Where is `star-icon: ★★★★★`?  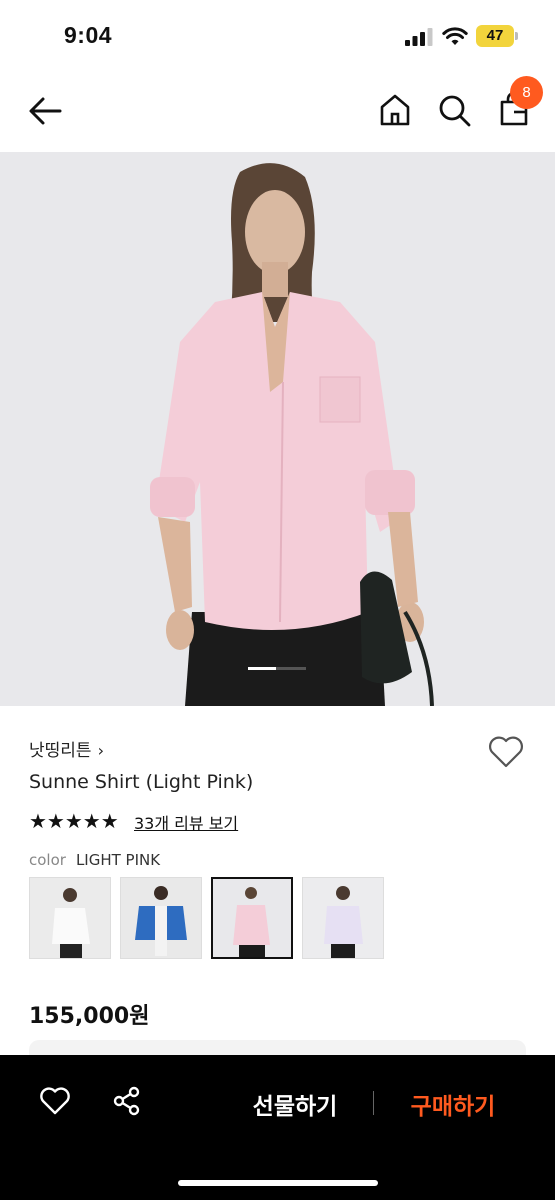 star-icon: ★★★★★ is located at coordinates (74, 822).